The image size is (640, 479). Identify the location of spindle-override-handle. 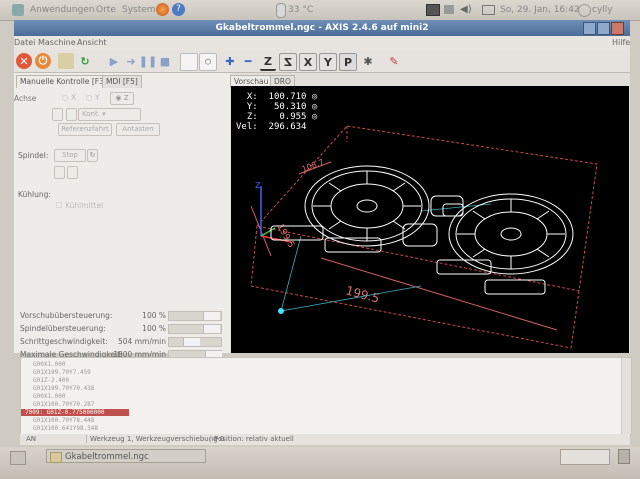
(211, 329).